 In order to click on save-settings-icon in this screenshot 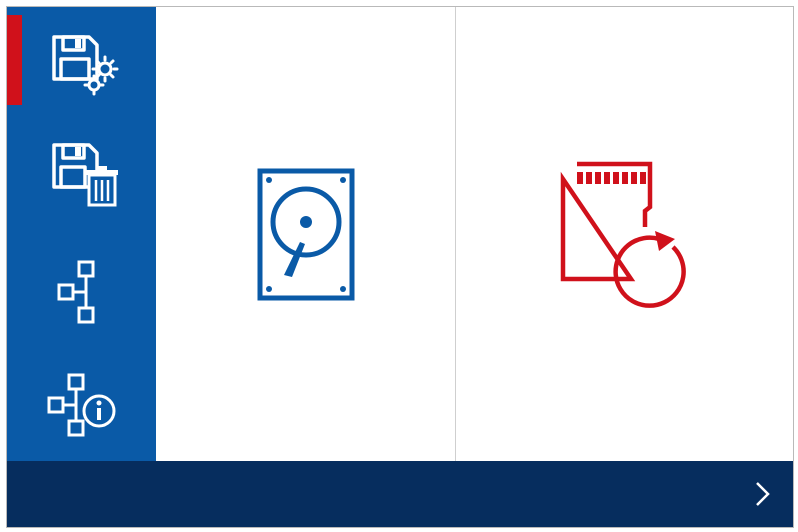, I will do `click(84, 65)`.